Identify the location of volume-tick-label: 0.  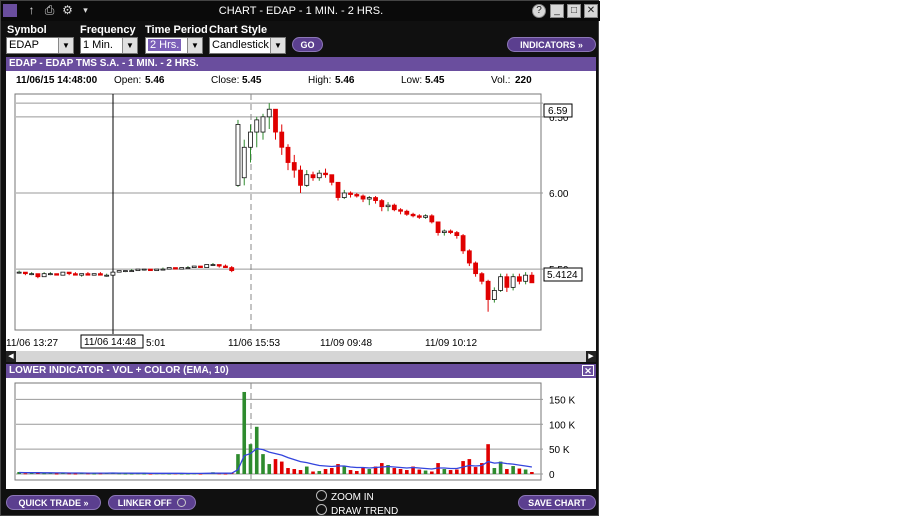
(552, 475).